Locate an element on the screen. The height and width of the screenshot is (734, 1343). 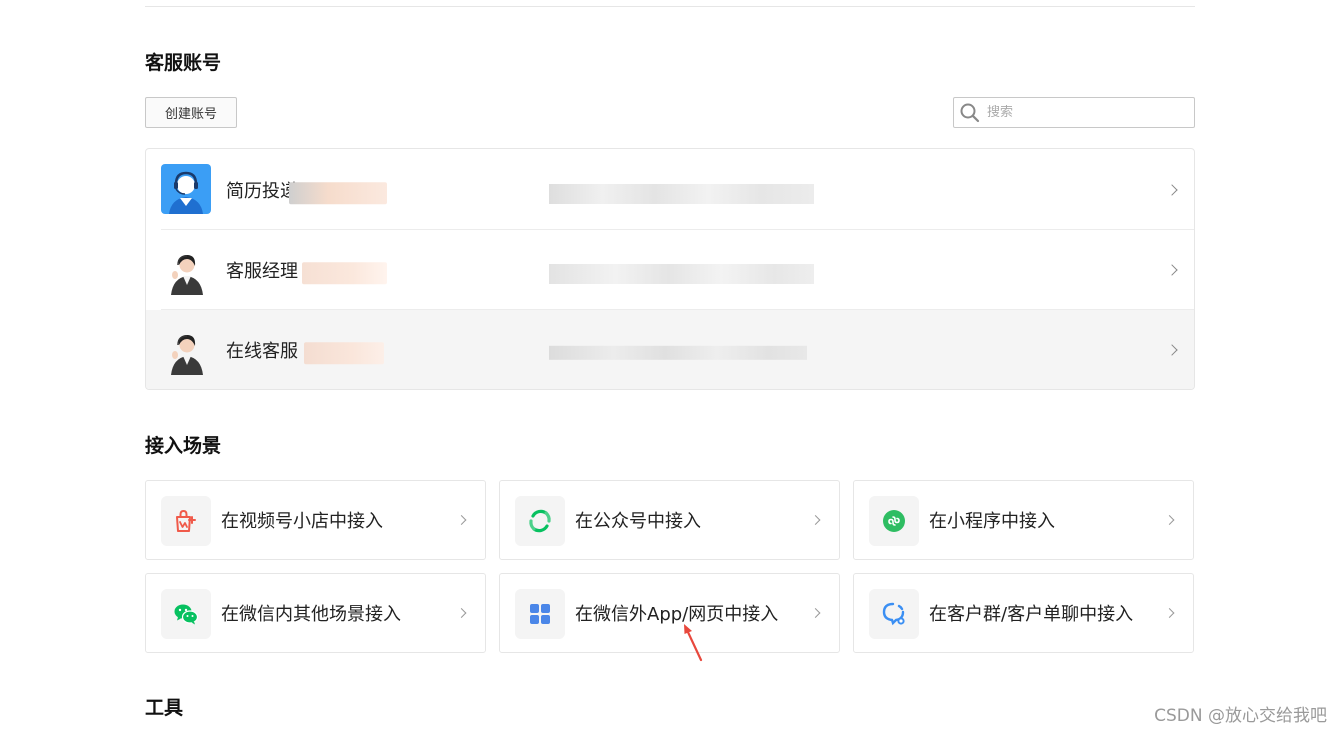
scene-card-app-web: 在微信外App/网页中接入 is located at coordinates (669, 613).